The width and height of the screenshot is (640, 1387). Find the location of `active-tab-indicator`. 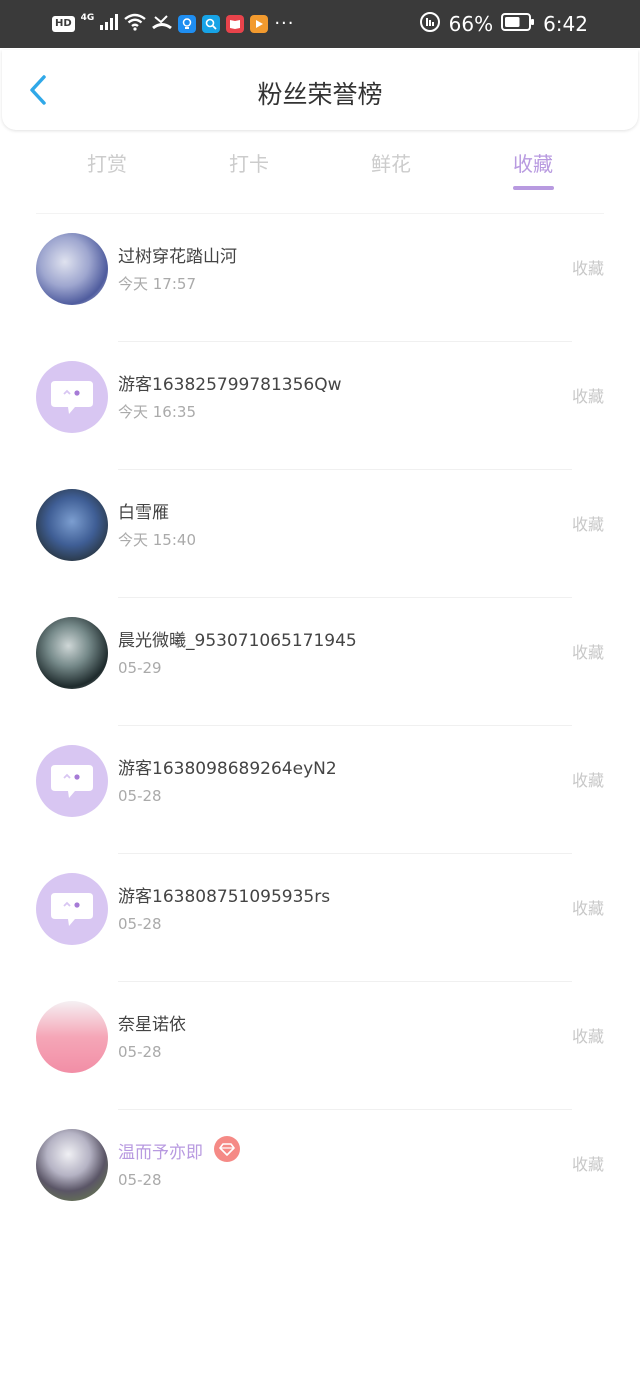

active-tab-indicator is located at coordinates (533, 188).